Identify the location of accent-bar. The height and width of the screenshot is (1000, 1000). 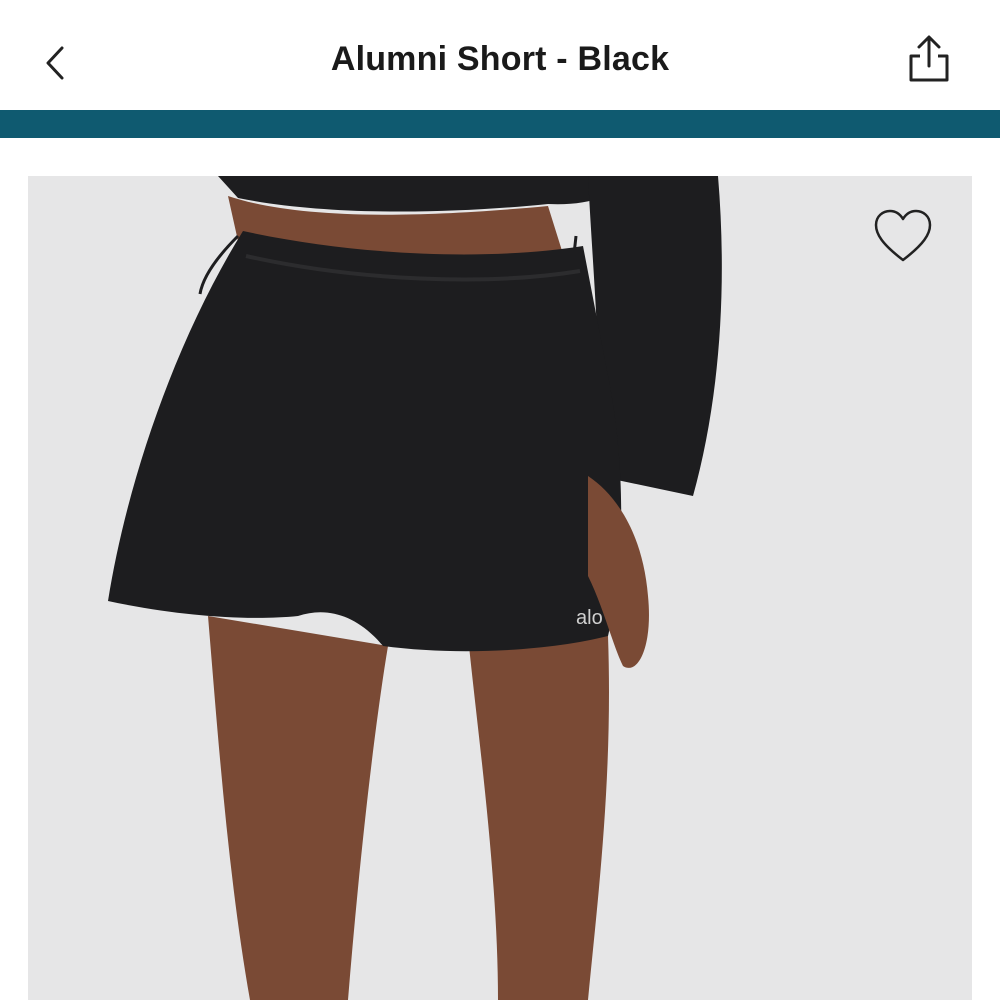
(500, 124).